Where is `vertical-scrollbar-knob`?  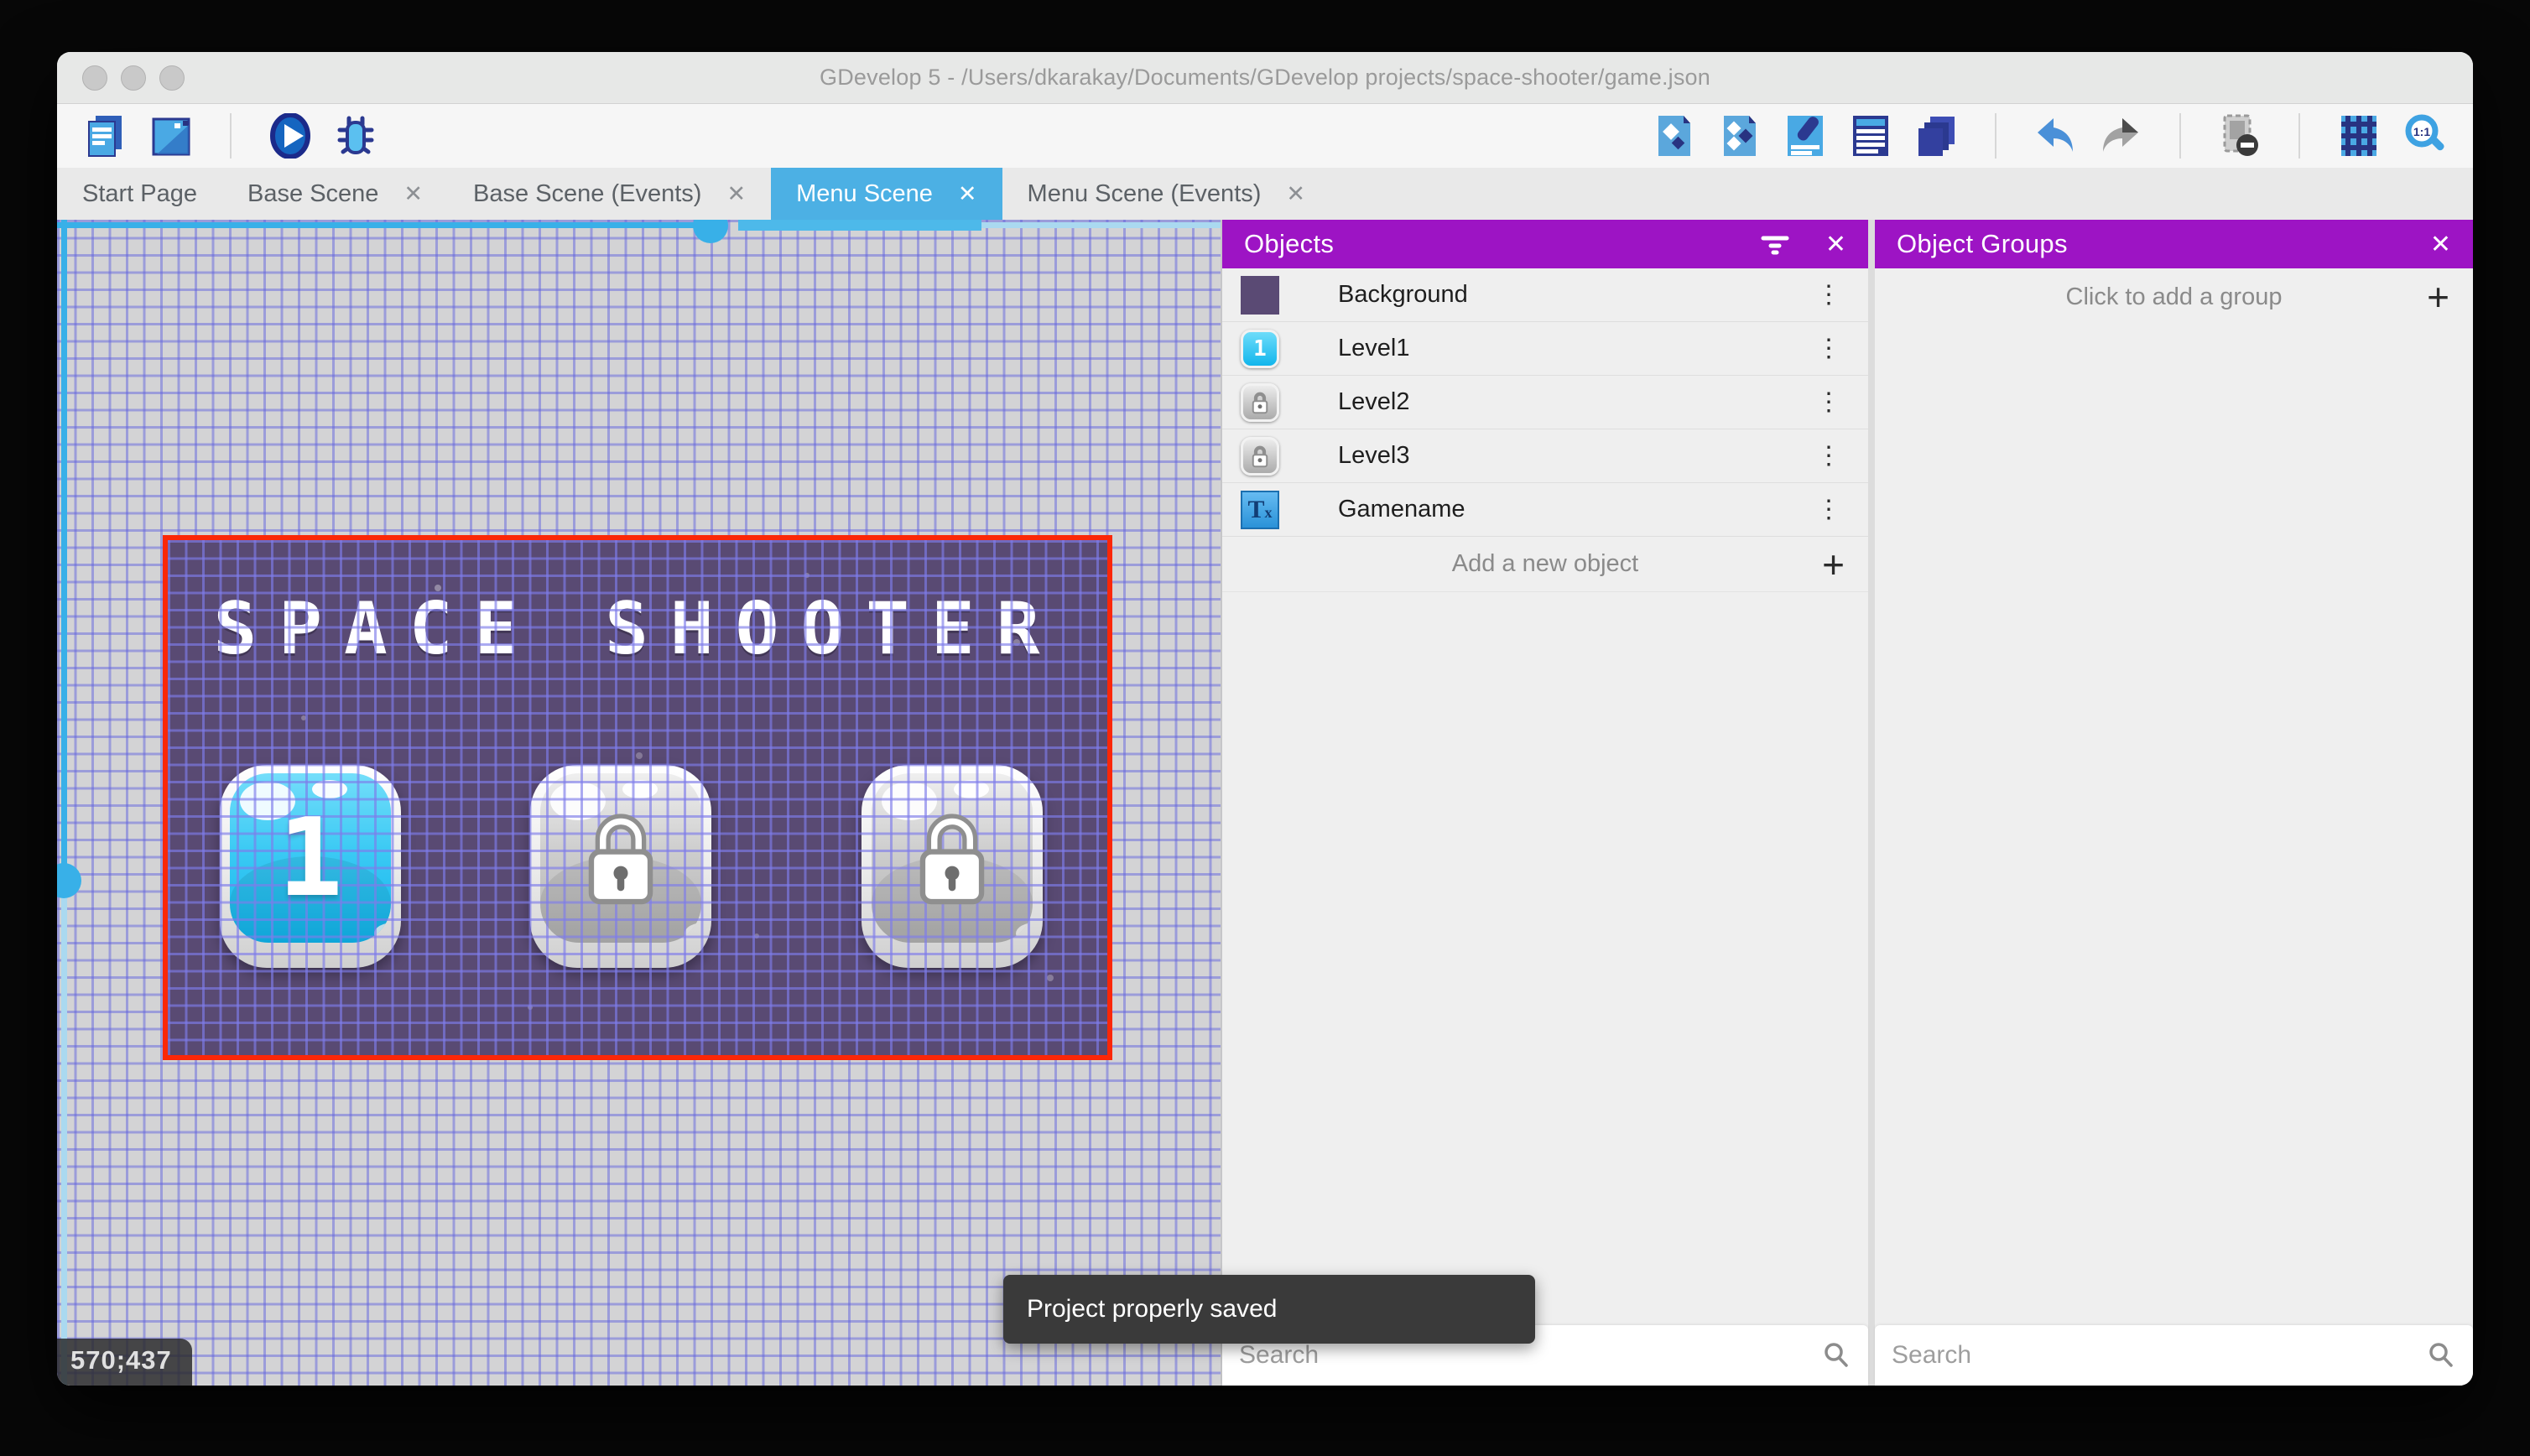 vertical-scrollbar-knob is located at coordinates (69, 880).